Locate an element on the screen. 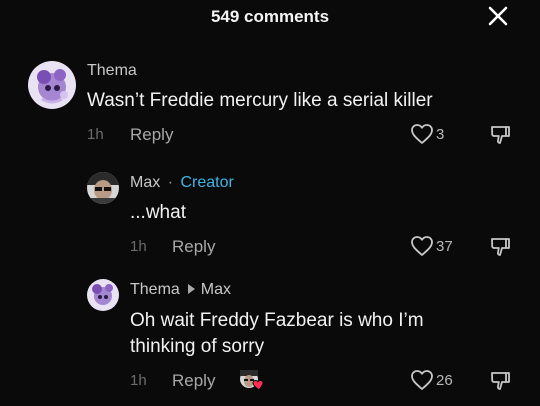 This screenshot has height=406, width=540. like-button: 3 is located at coordinates (427, 134).